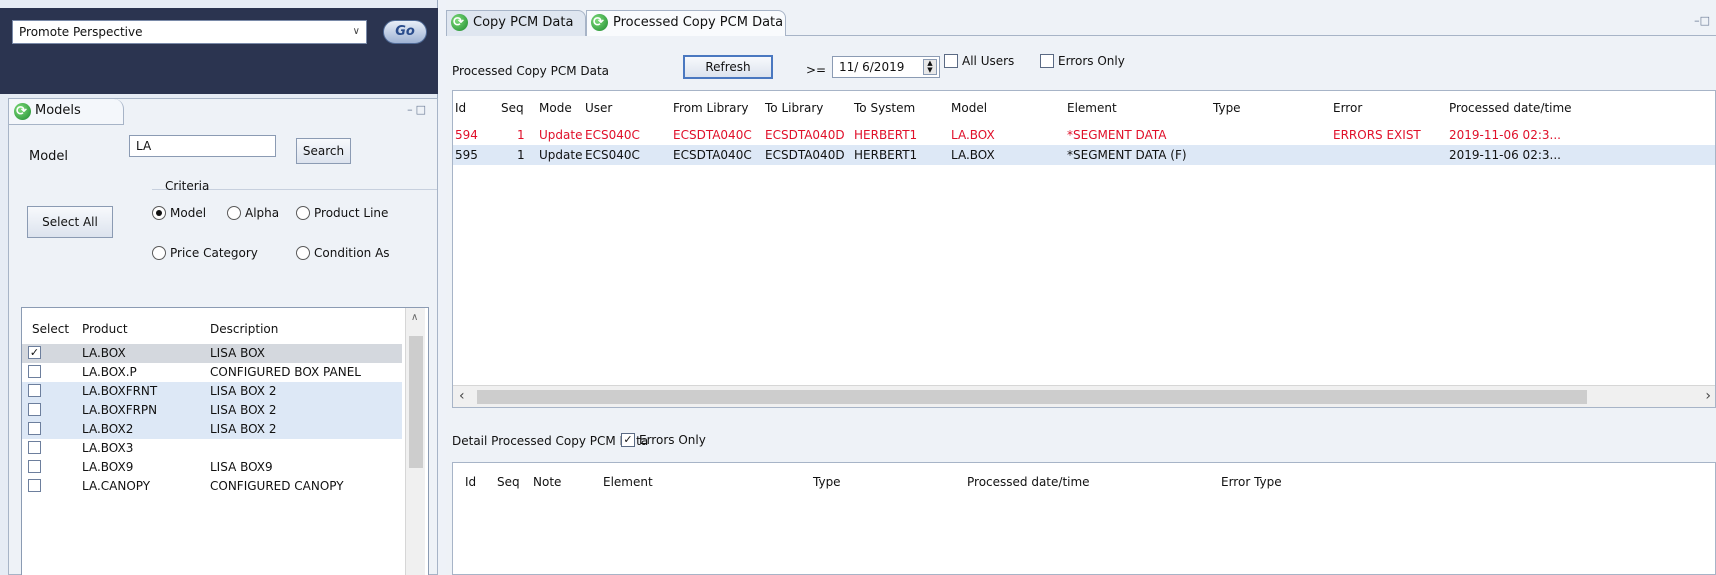  I want to click on column-header-description: Description, so click(244, 329).